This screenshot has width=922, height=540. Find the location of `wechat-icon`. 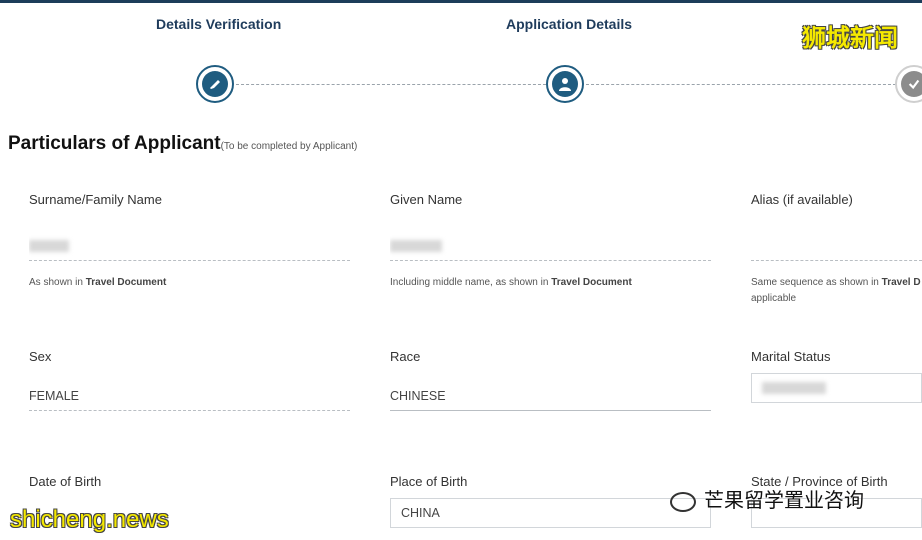

wechat-icon is located at coordinates (683, 501).